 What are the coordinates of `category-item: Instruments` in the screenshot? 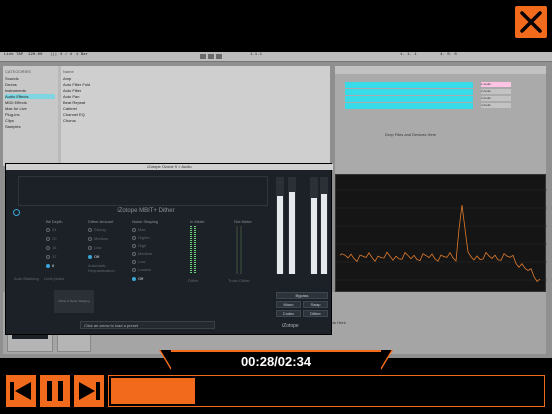 It's located at (15, 90).